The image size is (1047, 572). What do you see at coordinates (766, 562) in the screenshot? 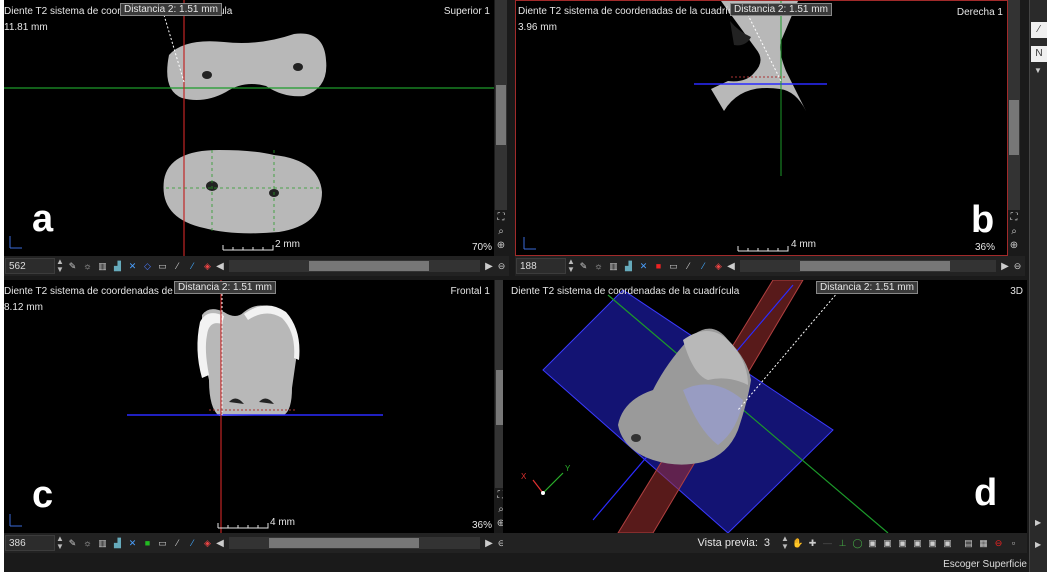
I see `status-bar: Escoger Superficie` at bounding box center [766, 562].